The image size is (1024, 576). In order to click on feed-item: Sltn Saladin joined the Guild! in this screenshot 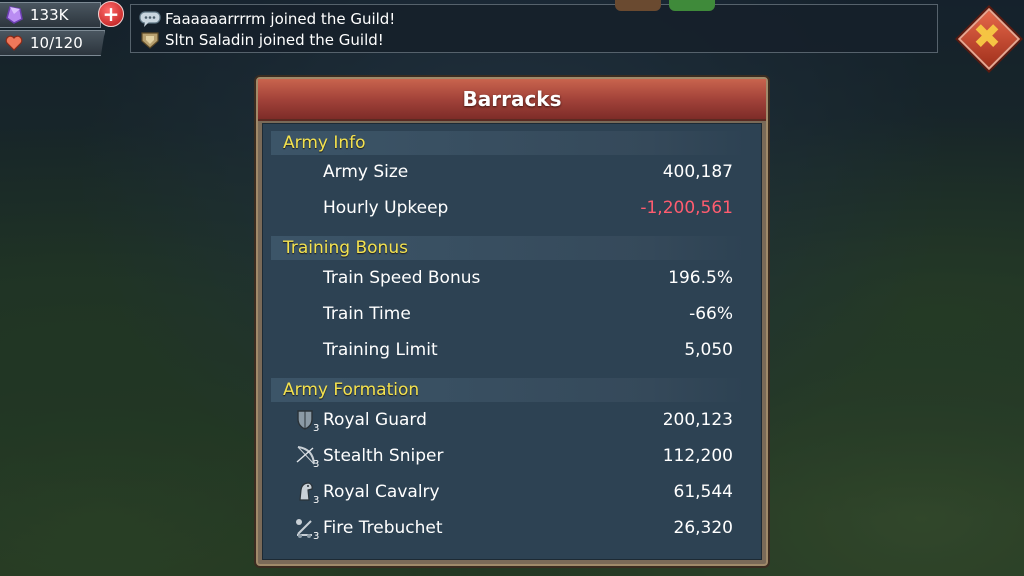, I will do `click(260, 40)`.